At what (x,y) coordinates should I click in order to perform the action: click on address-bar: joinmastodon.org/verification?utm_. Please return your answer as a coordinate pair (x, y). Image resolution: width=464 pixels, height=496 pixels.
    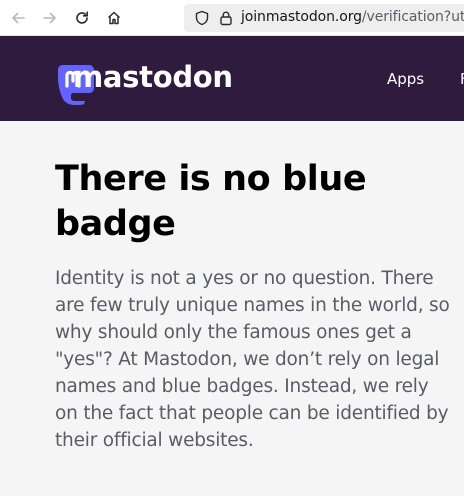
    Looking at the image, I should click on (324, 18).